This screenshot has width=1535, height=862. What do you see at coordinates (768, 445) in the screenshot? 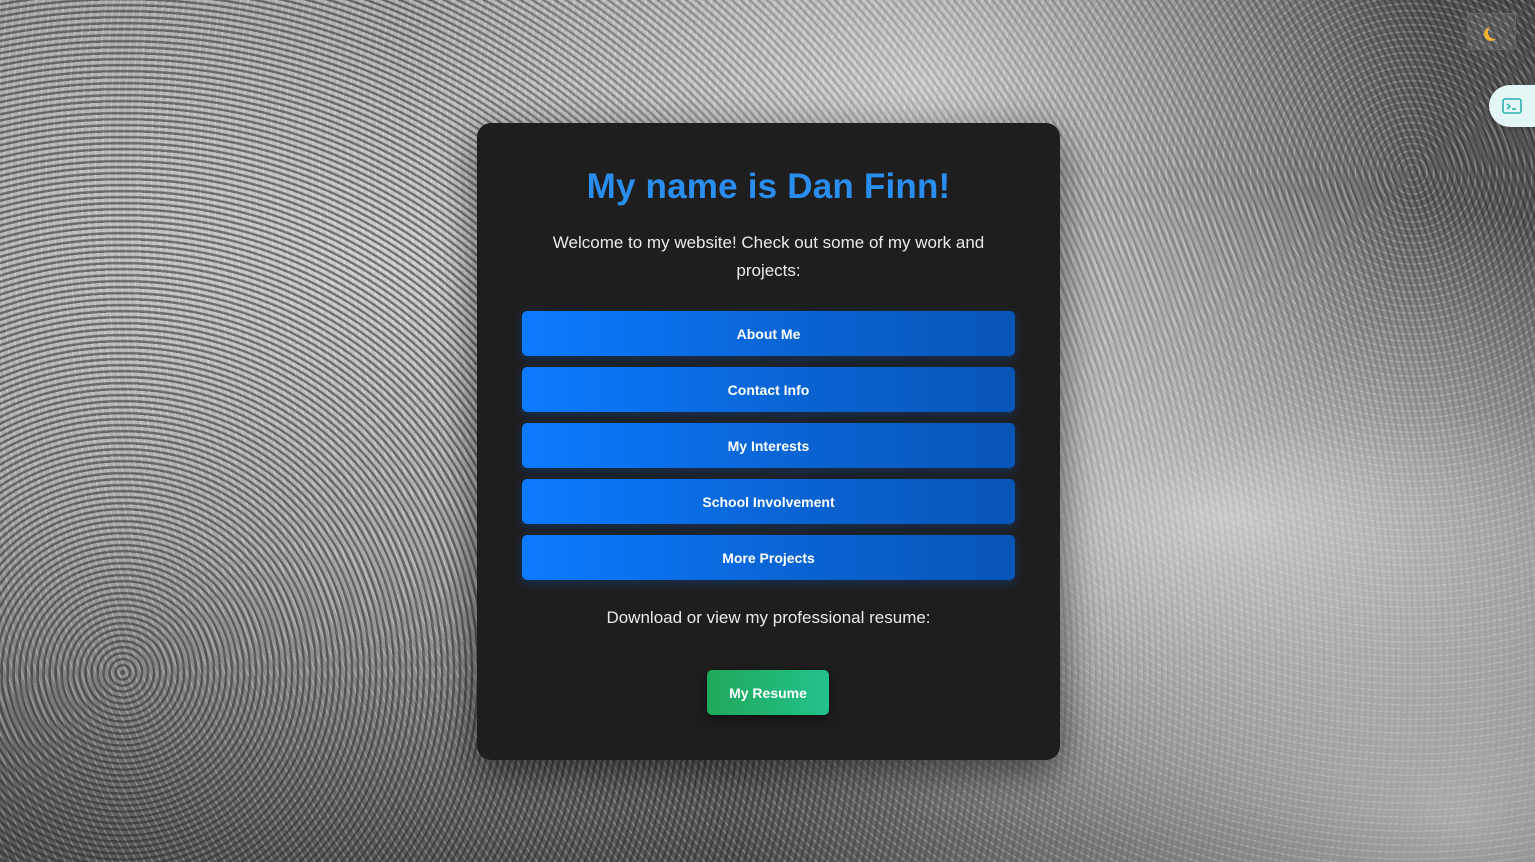
I see `my-interests-button: My Interests` at bounding box center [768, 445].